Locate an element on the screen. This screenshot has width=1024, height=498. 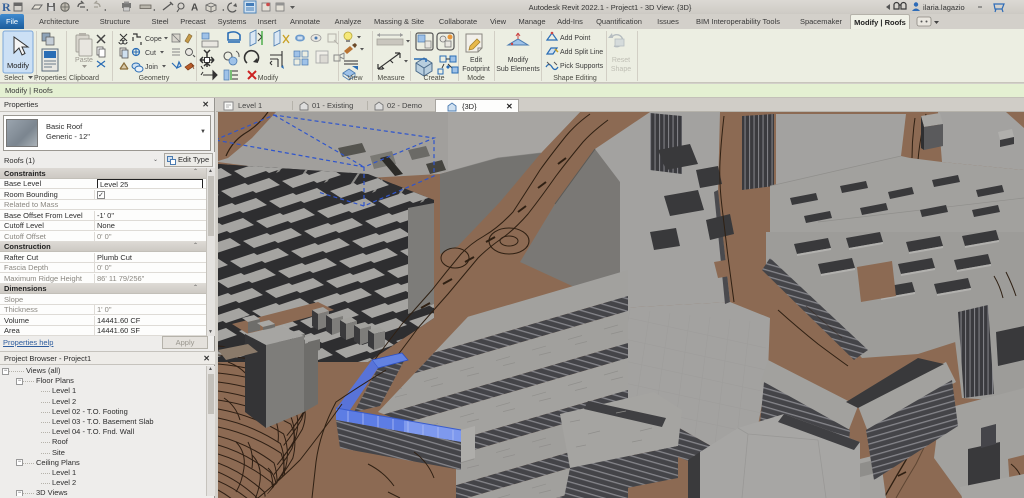
svg-text: Join is located at coordinates (151, 67).